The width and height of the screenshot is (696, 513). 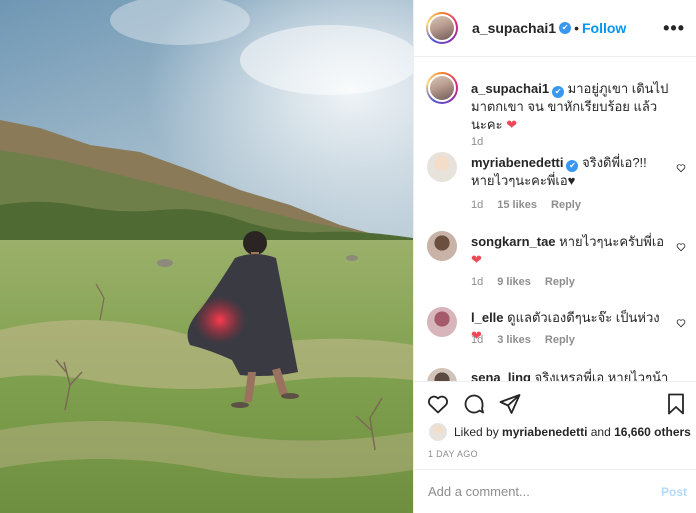 I want to click on comment-icon, so click(x=474, y=404).